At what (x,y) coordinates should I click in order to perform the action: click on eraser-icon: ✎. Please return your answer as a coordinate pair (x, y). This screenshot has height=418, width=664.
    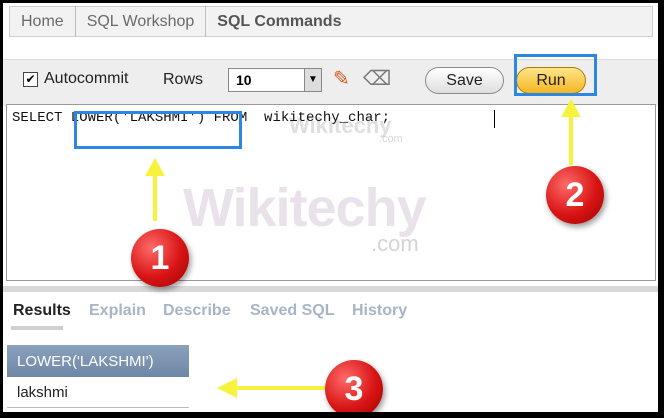
    Looking at the image, I should click on (341, 78).